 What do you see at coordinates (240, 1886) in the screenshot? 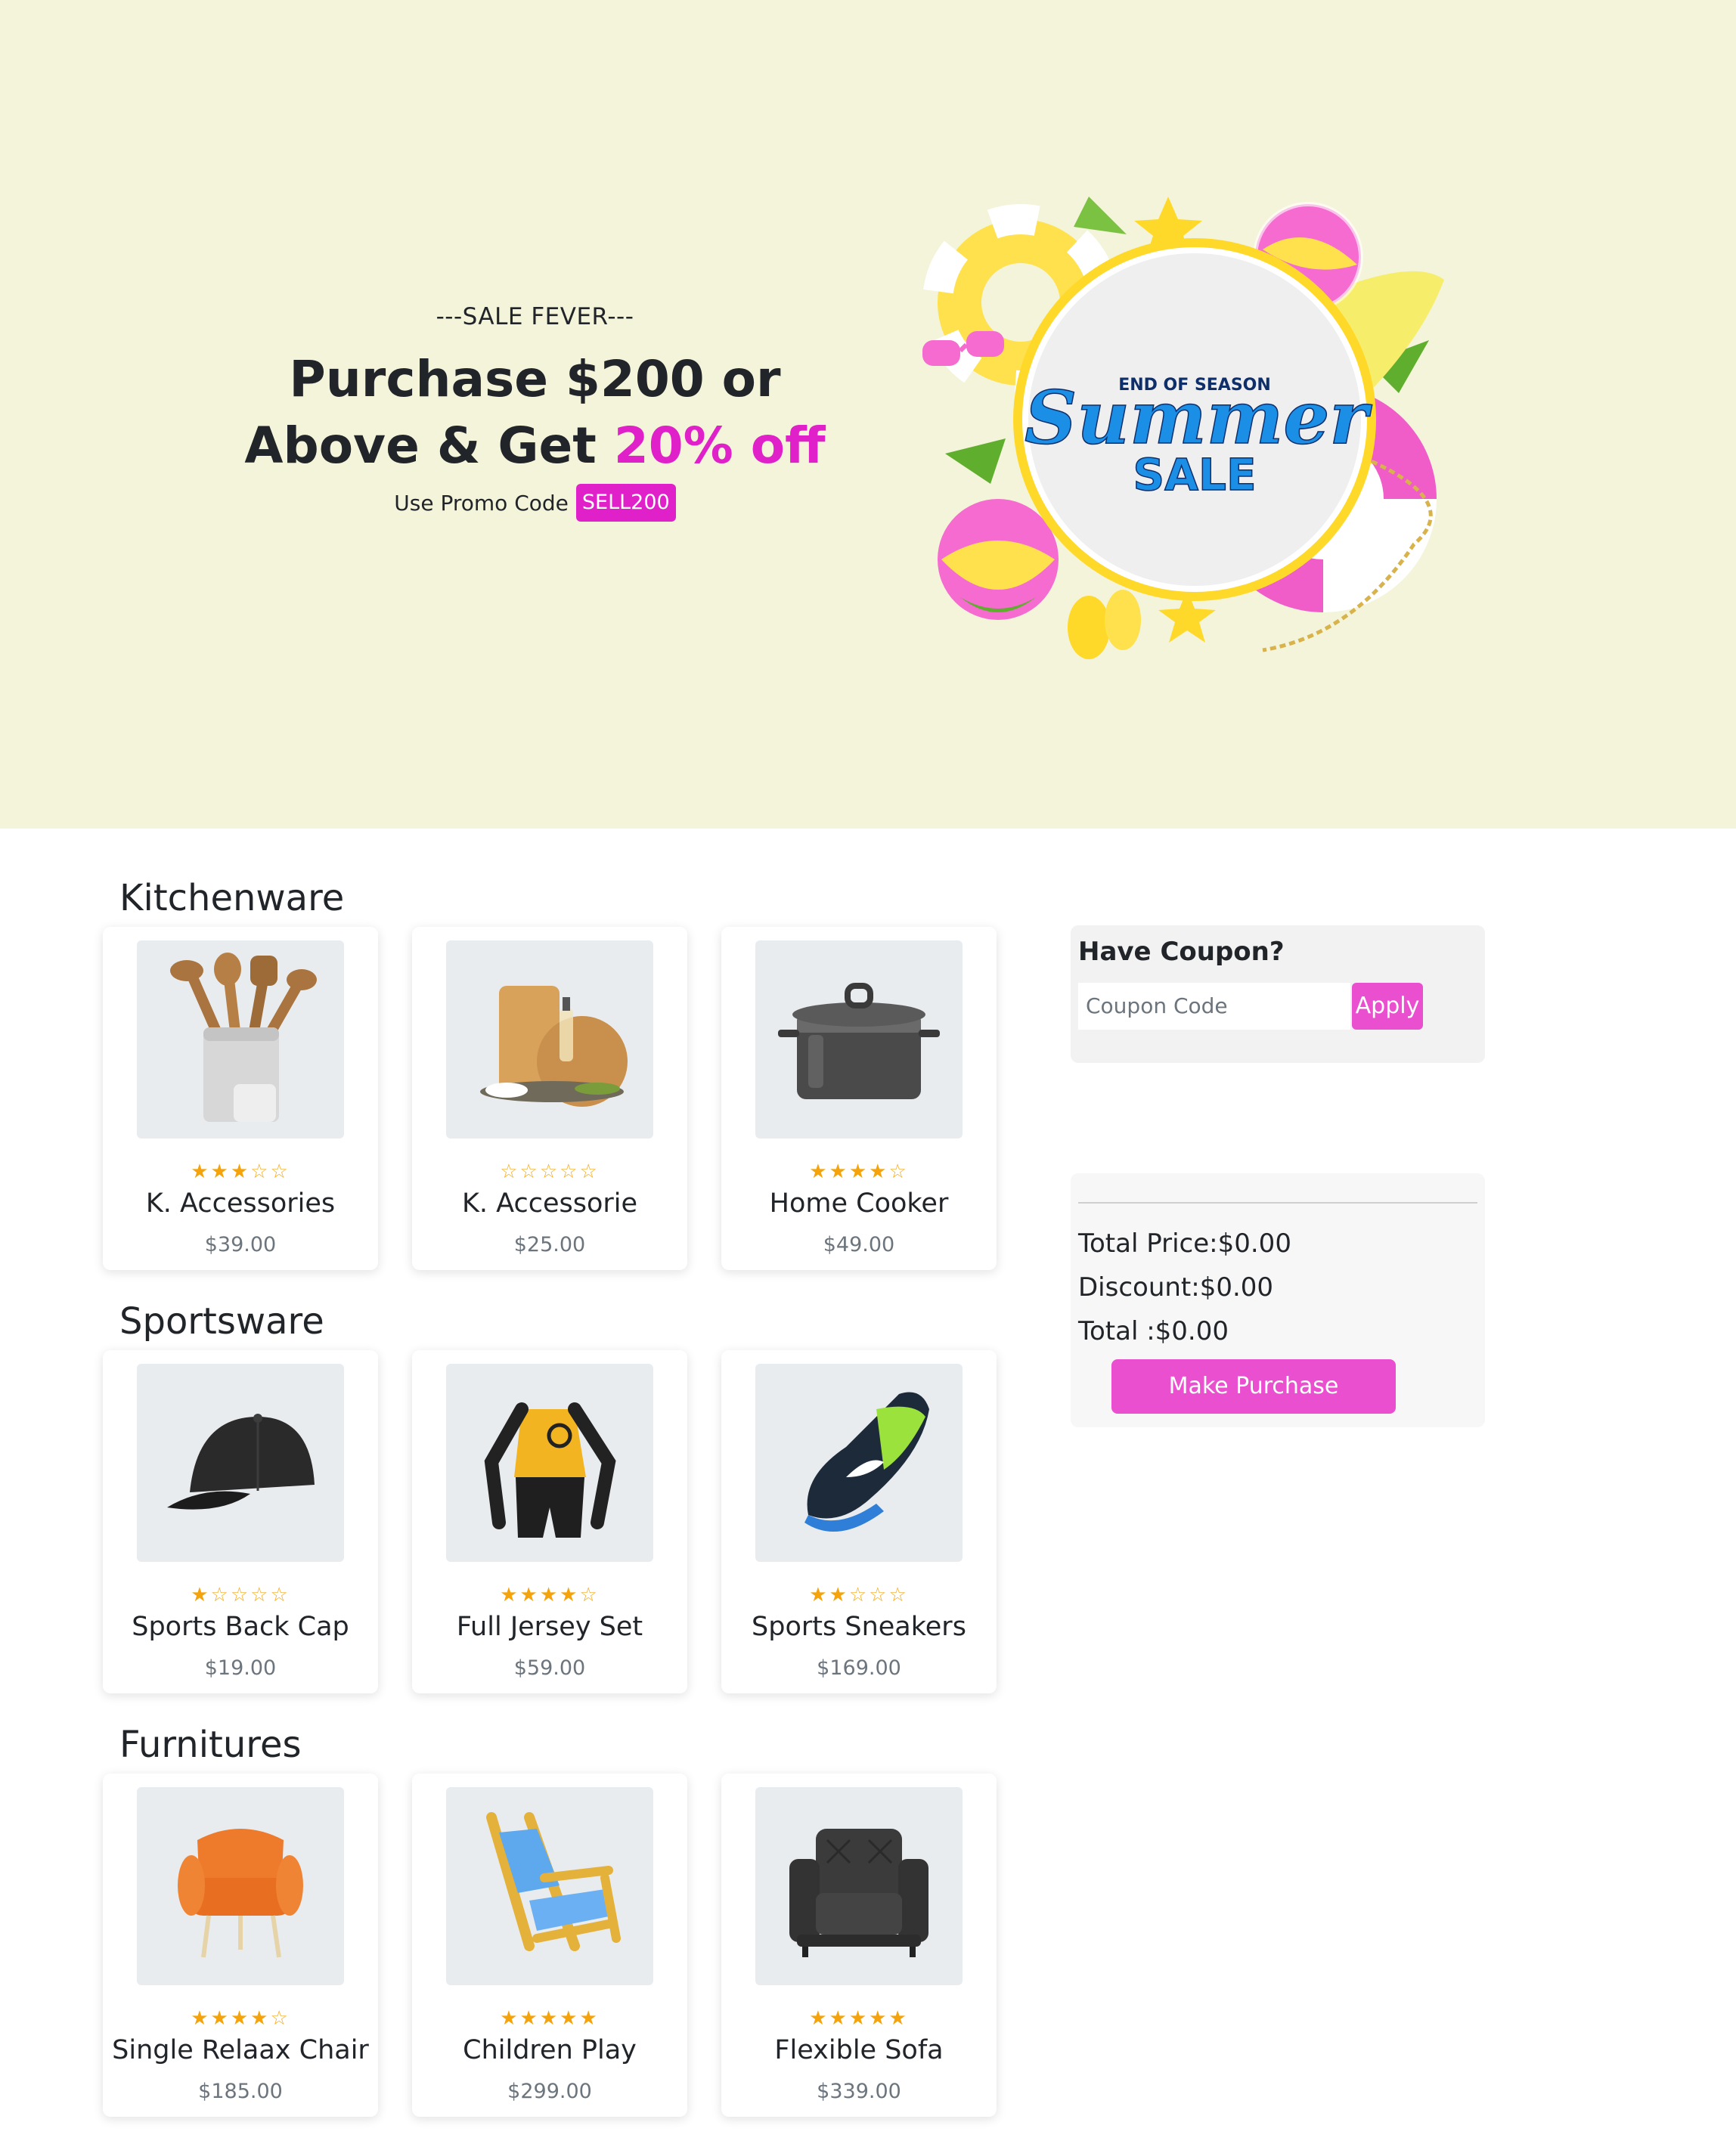
I see `armchair-image` at bounding box center [240, 1886].